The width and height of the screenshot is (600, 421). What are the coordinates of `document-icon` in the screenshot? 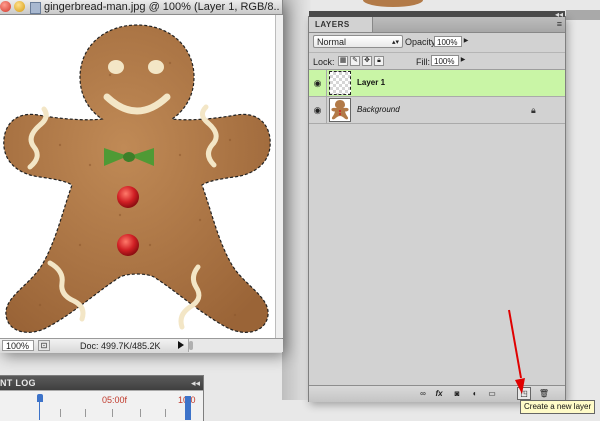 It's located at (35, 8).